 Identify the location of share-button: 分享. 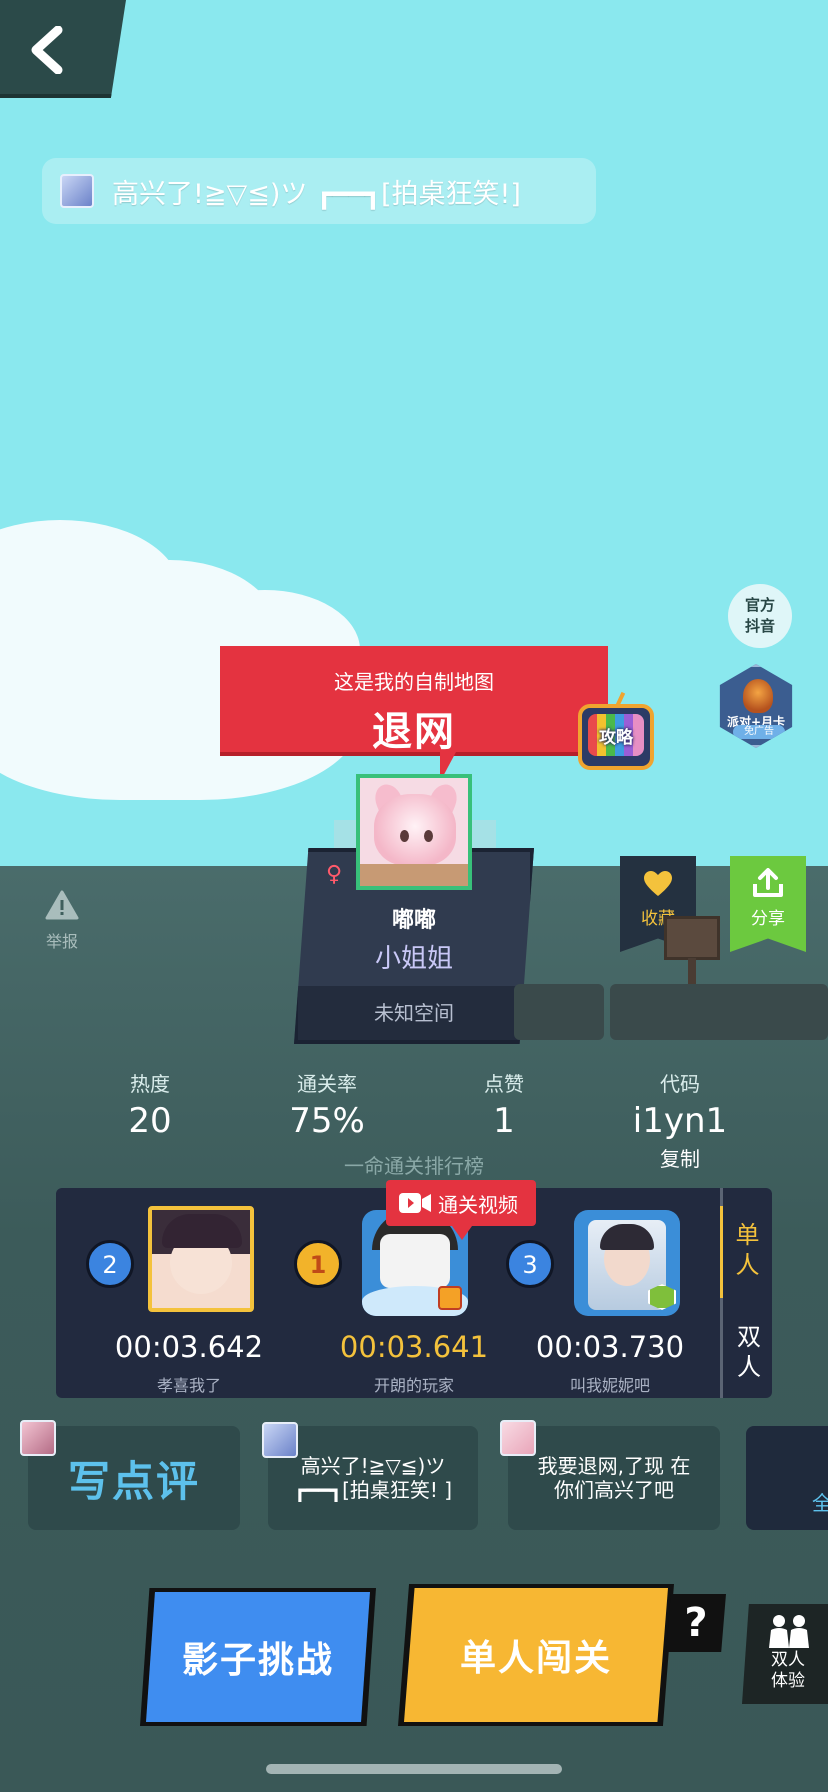
(768, 904).